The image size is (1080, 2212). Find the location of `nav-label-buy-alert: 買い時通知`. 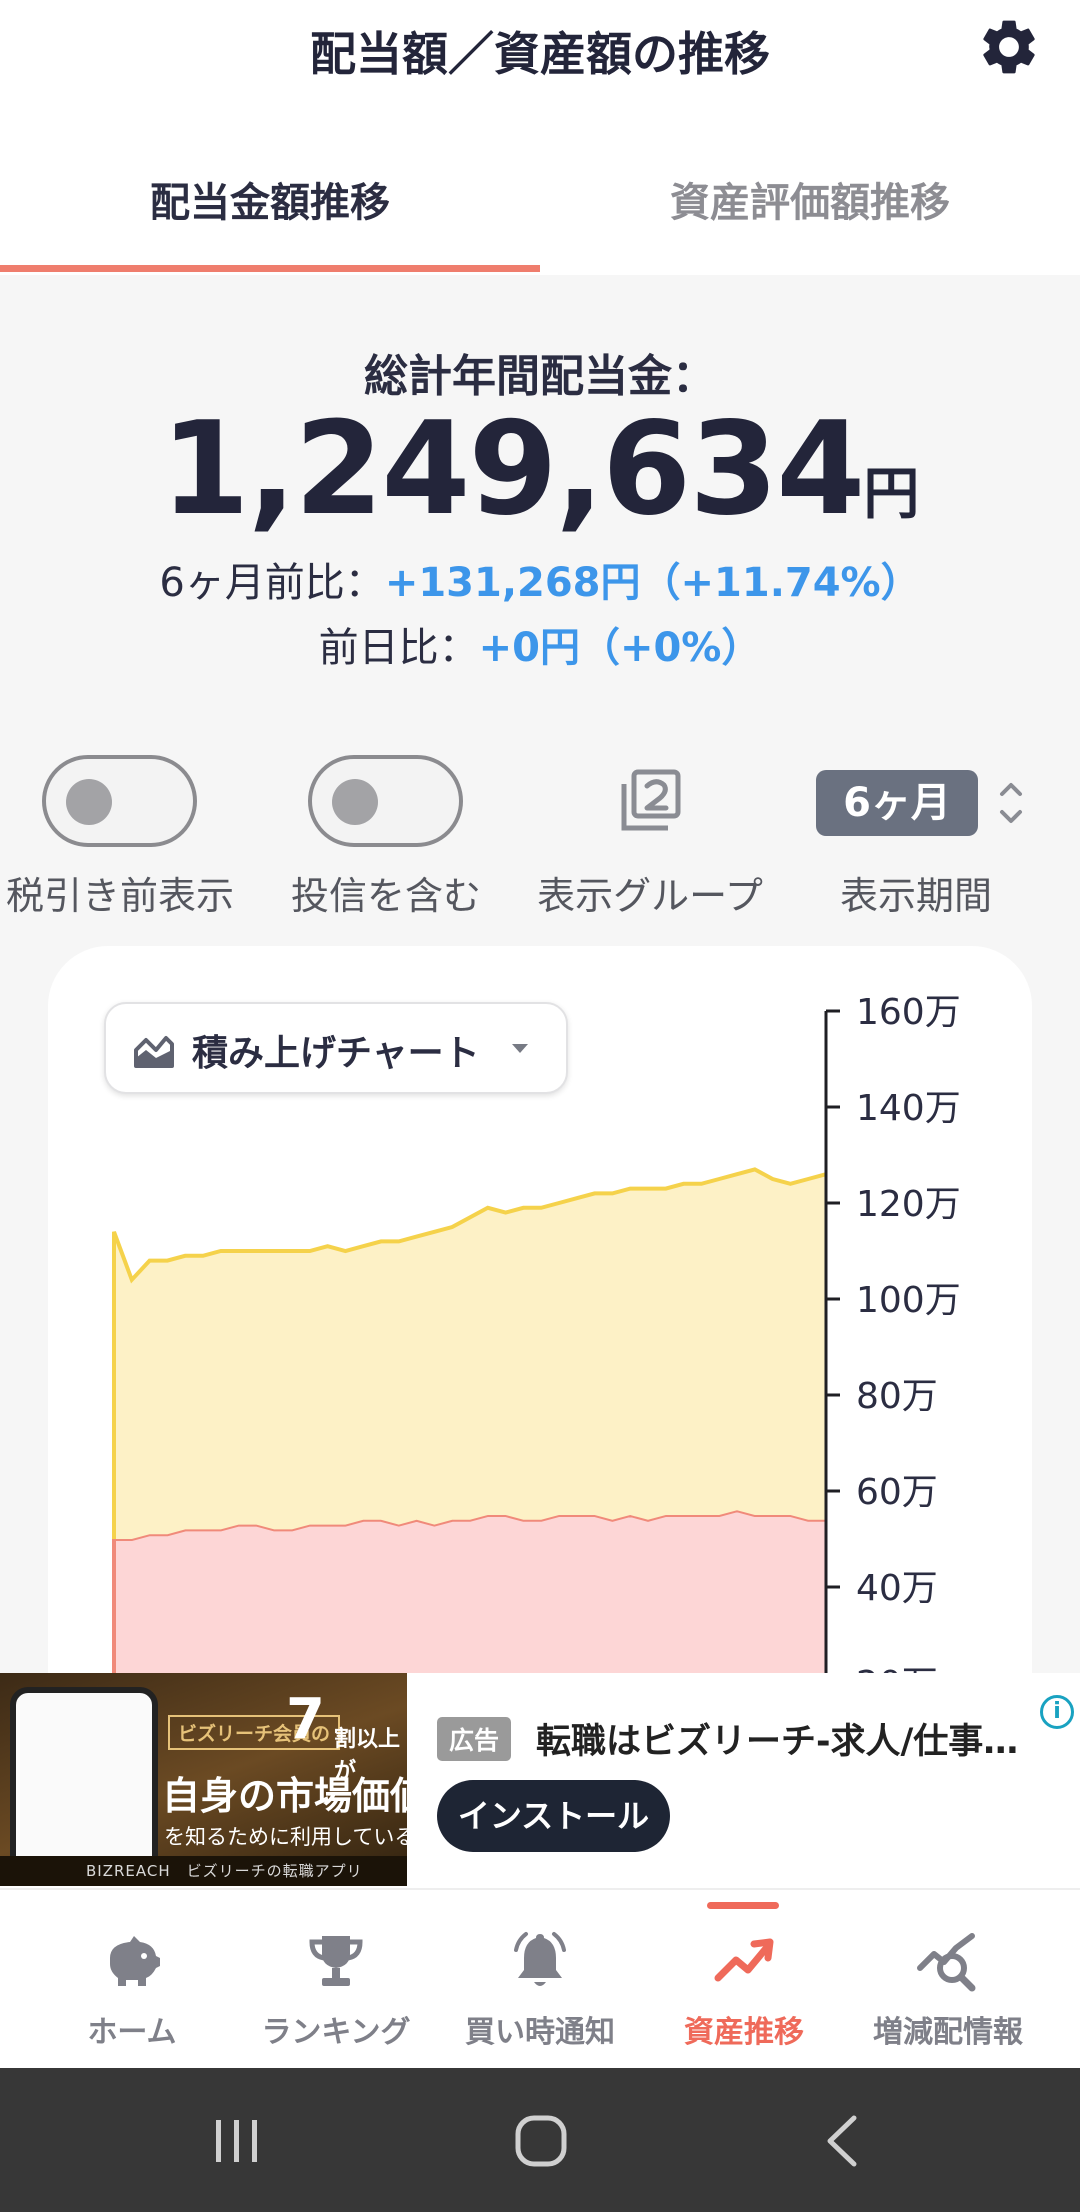

nav-label-buy-alert: 買い時通知 is located at coordinates (540, 2032).